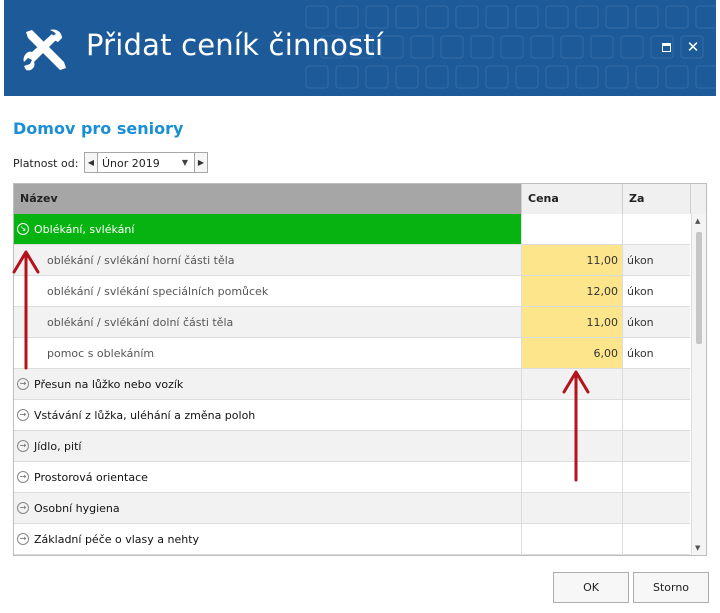 The image size is (720, 613). What do you see at coordinates (158, 291) in the screenshot?
I see `cell-name-text: oblékání / svlékání speciálních pomůcek` at bounding box center [158, 291].